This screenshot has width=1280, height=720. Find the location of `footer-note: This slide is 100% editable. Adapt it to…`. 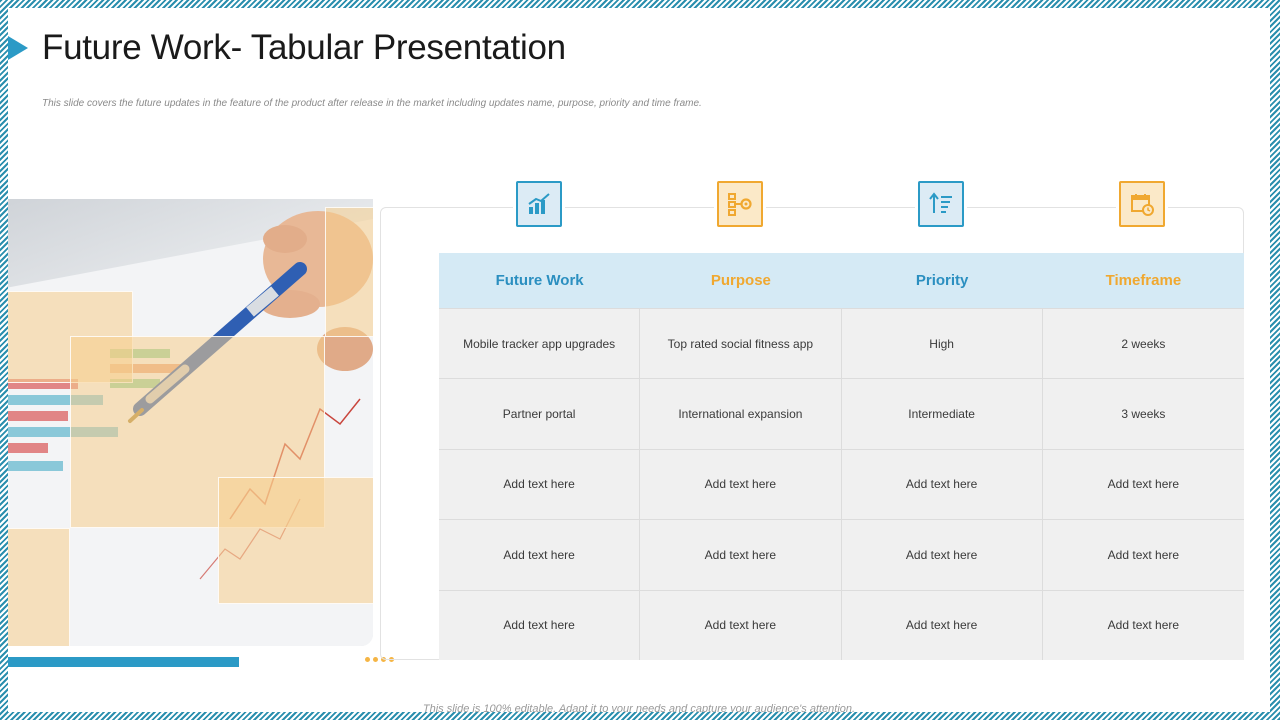

footer-note: This slide is 100% editable. Adapt it to… is located at coordinates (639, 707).